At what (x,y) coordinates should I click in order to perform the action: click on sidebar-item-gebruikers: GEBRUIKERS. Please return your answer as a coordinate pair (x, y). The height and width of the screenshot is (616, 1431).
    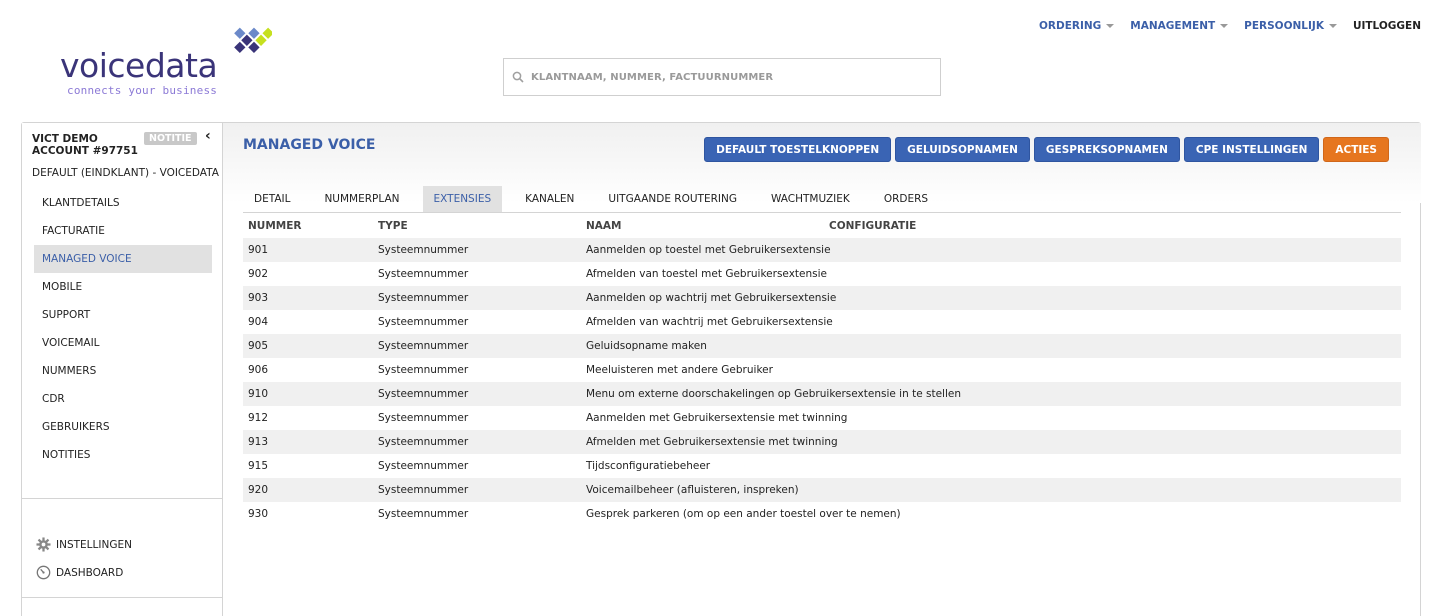
    Looking at the image, I should click on (123, 427).